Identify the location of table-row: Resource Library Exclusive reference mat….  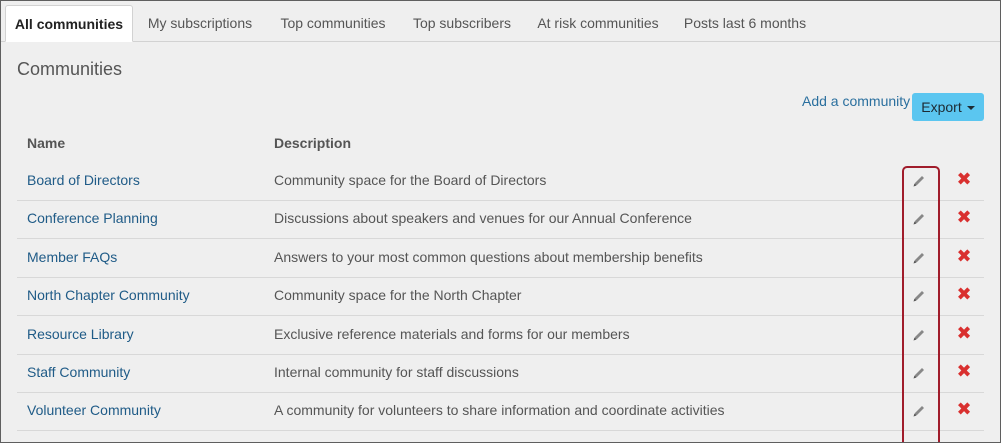
(500, 335).